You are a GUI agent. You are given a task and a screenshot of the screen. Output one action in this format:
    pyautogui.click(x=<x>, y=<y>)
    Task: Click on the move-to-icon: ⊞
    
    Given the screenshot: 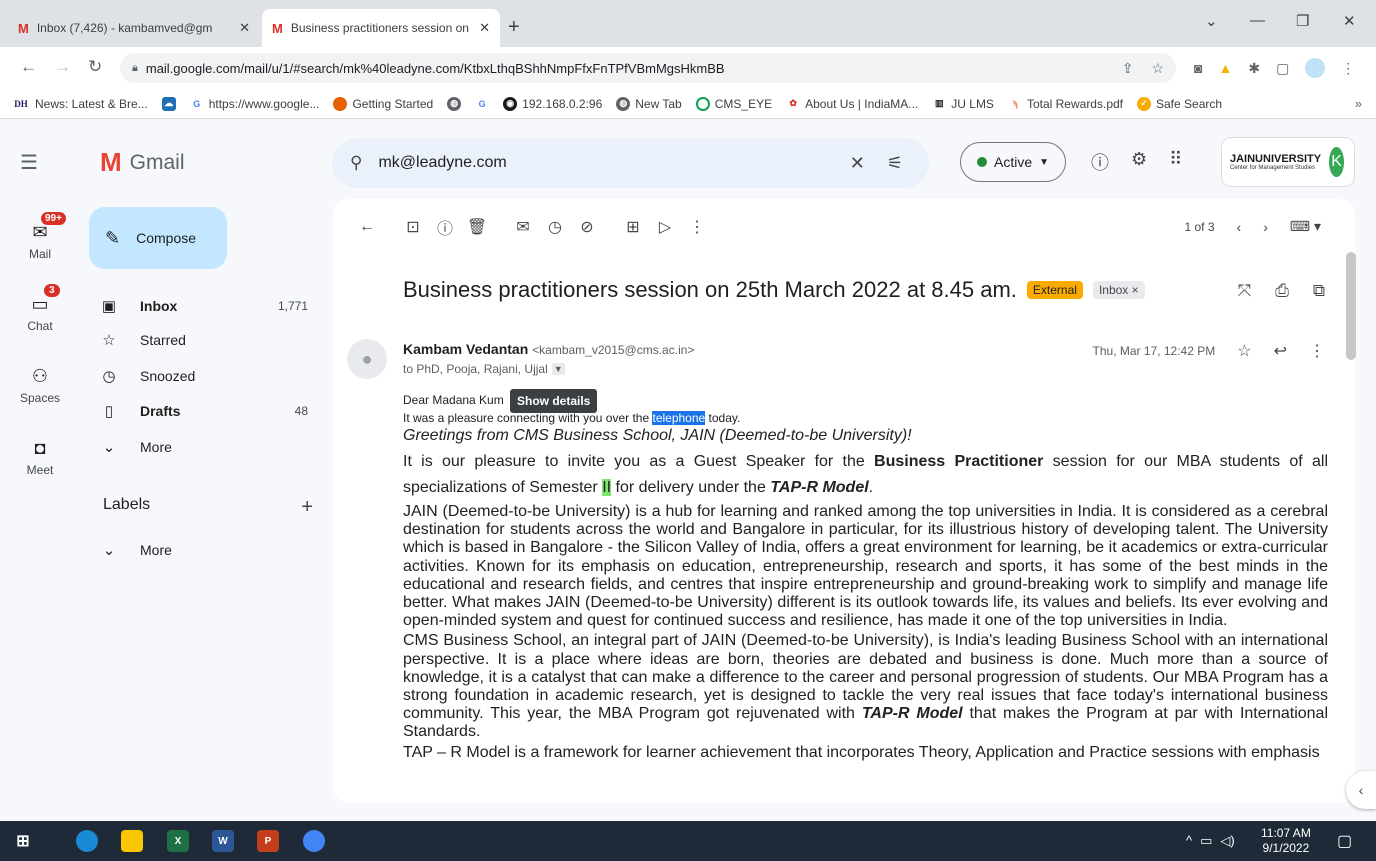 What is the action you would take?
    pyautogui.click(x=633, y=227)
    